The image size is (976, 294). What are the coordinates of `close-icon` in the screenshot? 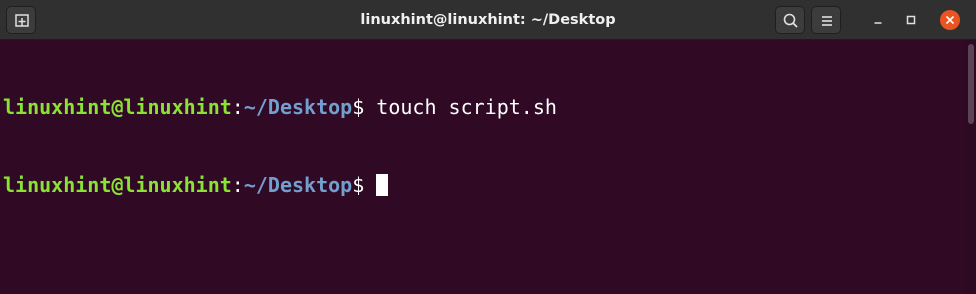 It's located at (950, 20).